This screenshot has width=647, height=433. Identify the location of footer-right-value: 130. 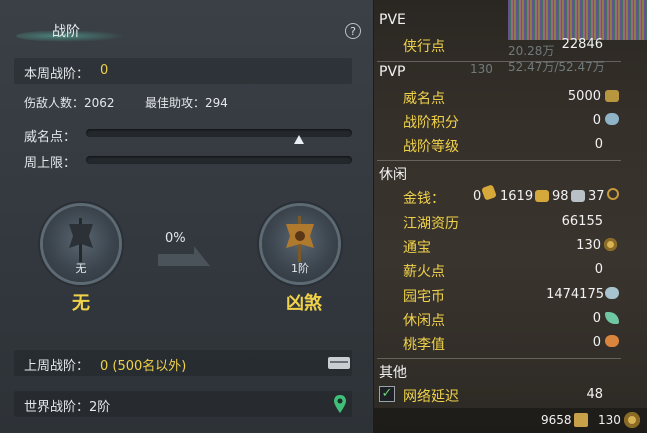
(609, 420).